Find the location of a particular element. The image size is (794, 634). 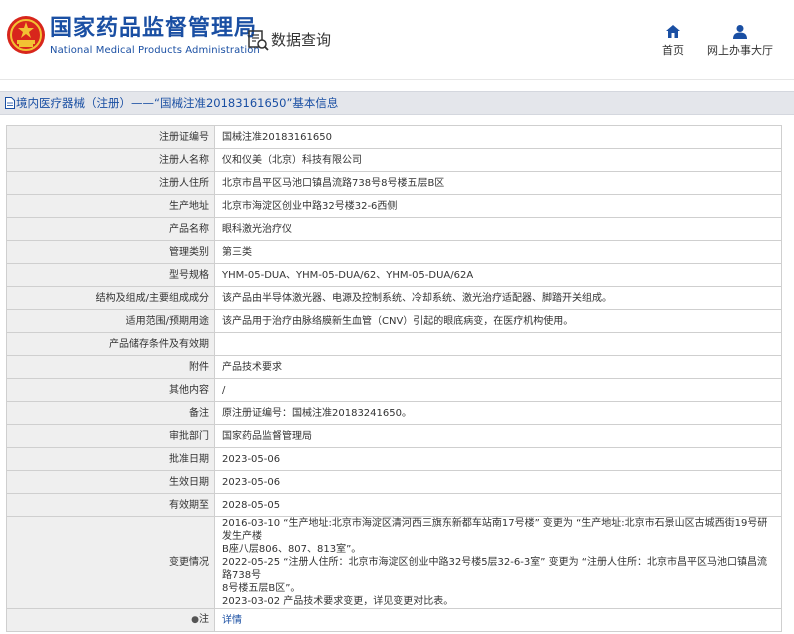

row-value: 北京市昌平区马池口镇昌流路738号8号楼五层B区 is located at coordinates (498, 183).